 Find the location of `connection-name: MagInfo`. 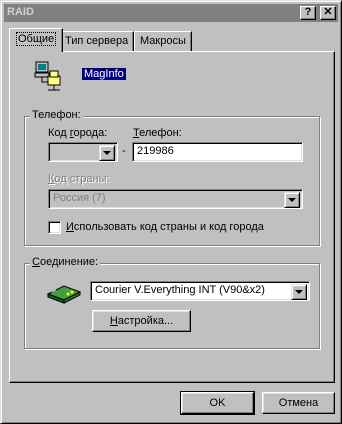

connection-name: MagInfo is located at coordinates (104, 74).